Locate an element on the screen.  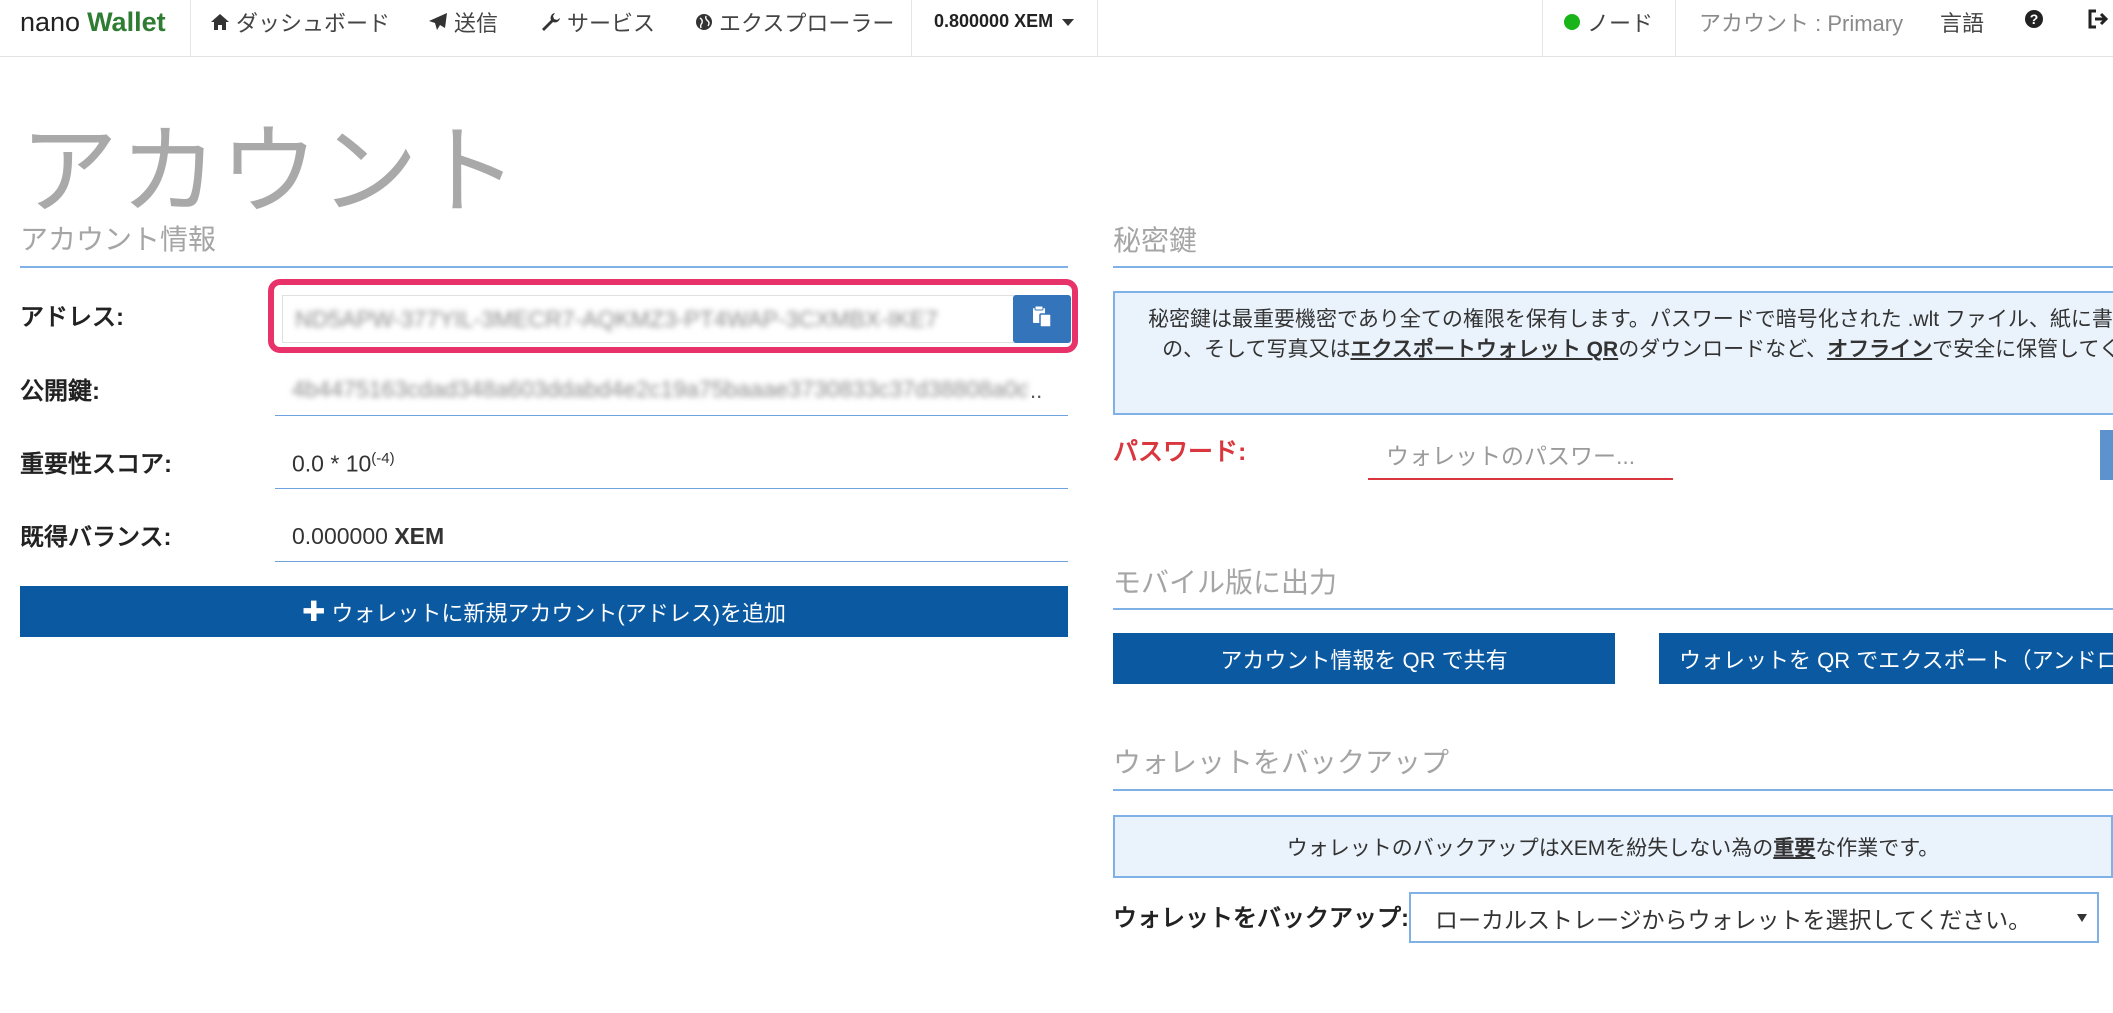
nav-node: ノード is located at coordinates (1608, 25).